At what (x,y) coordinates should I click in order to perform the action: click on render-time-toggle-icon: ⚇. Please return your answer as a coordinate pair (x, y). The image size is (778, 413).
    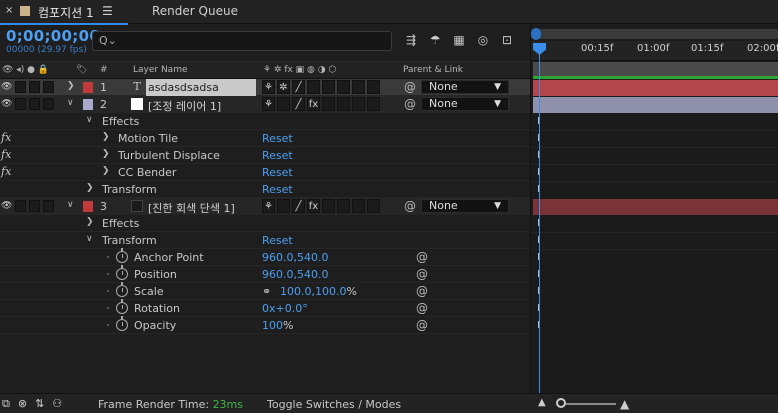
    Looking at the image, I should click on (57, 404).